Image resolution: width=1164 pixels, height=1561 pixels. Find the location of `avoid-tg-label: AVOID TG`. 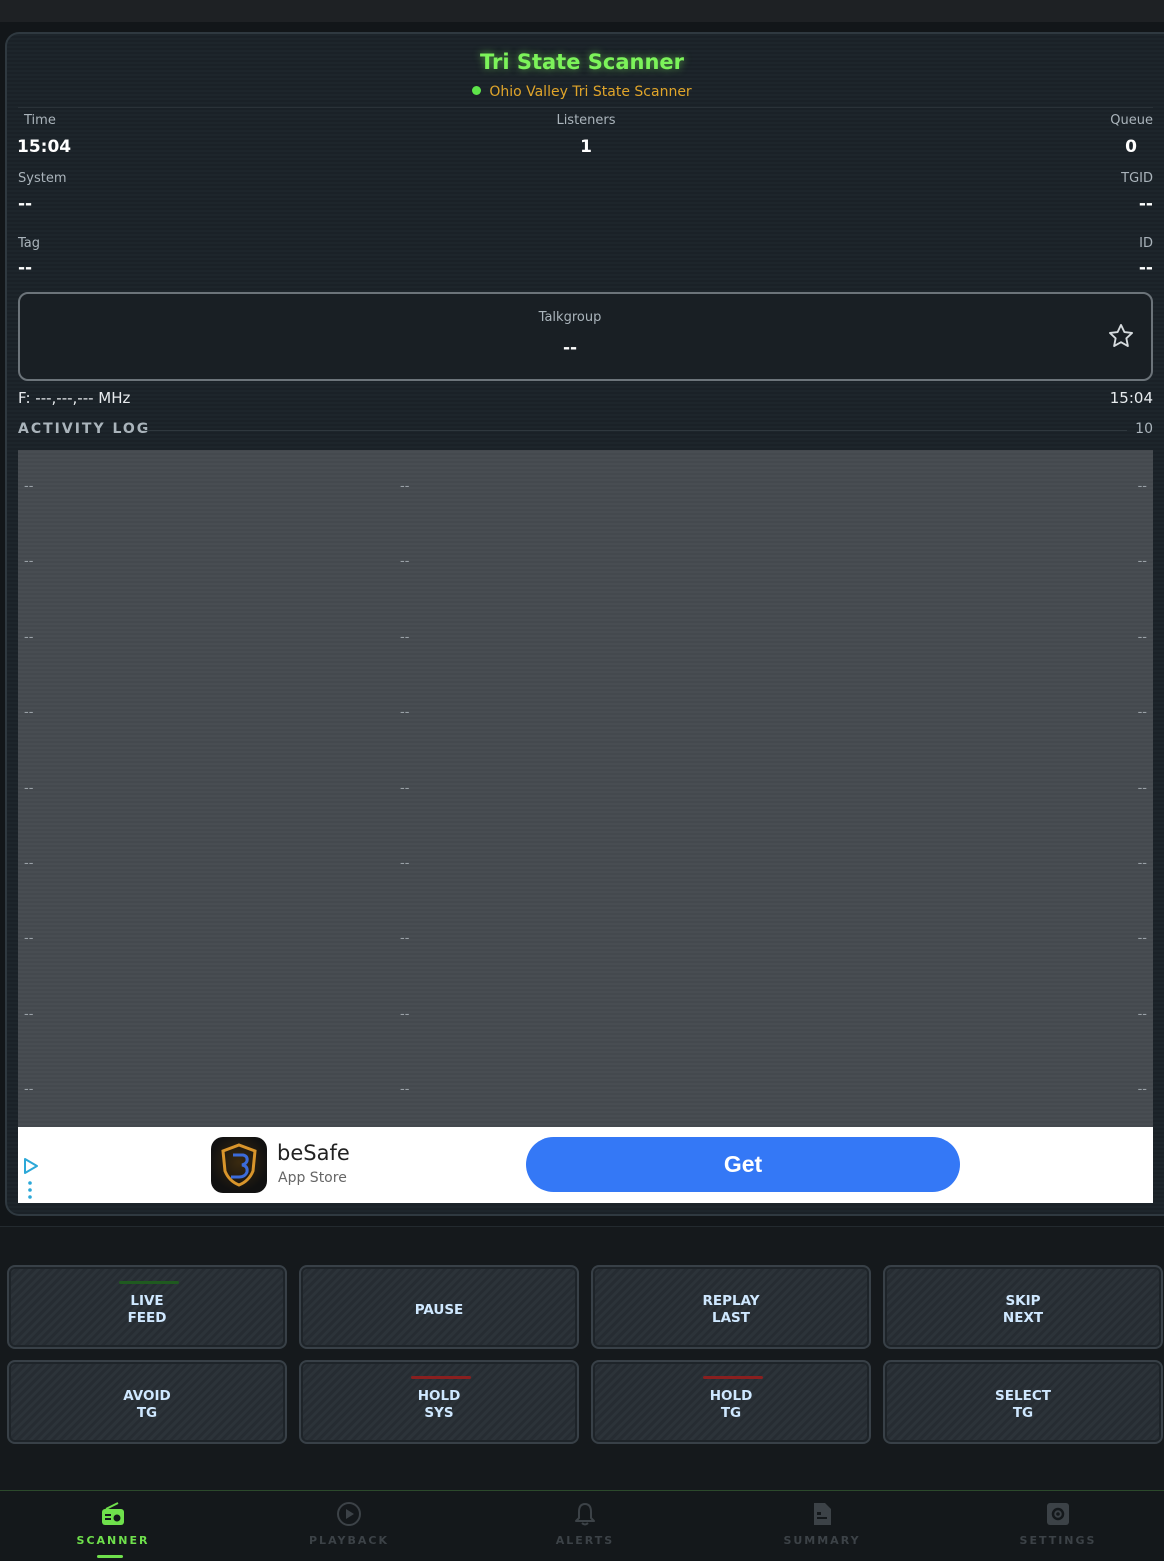

avoid-tg-label: AVOID TG is located at coordinates (147, 1404).